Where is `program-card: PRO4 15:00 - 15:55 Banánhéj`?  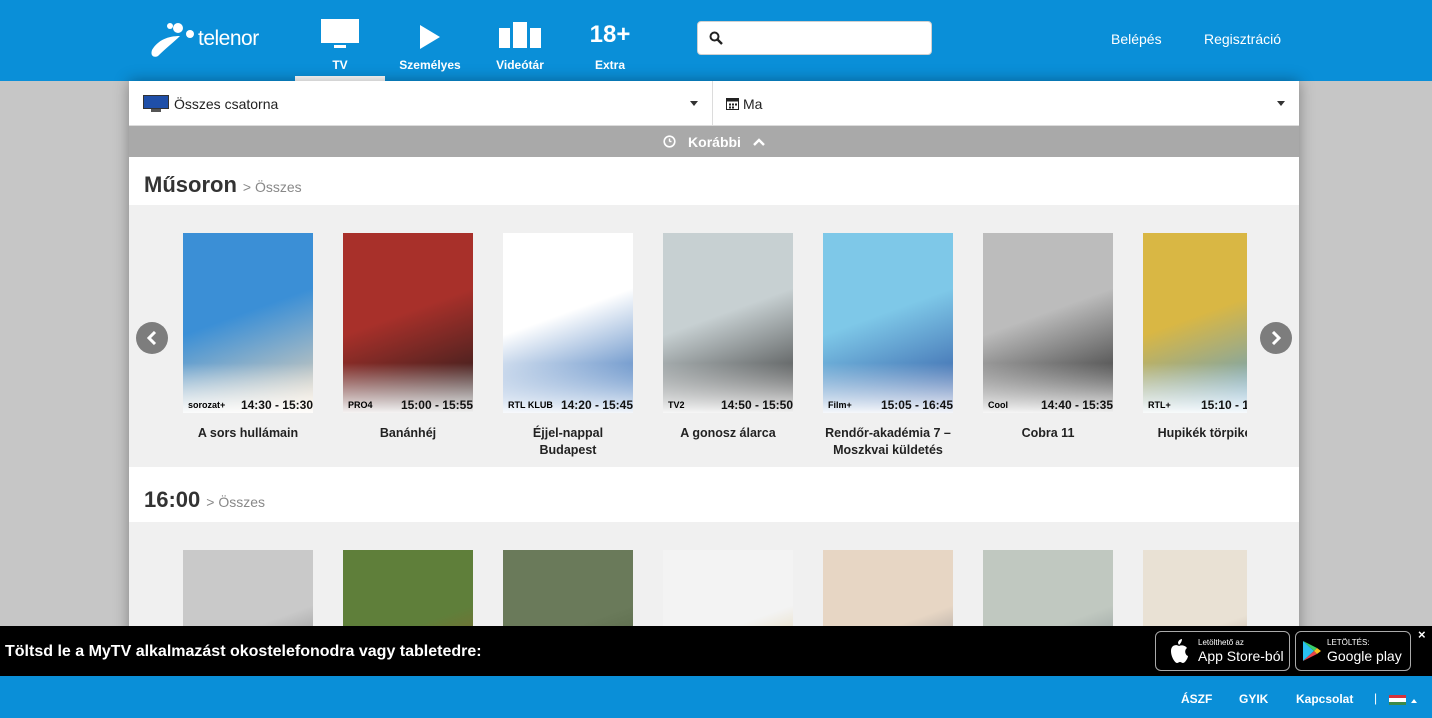
program-card: PRO4 15:00 - 15:55 Banánhéj is located at coordinates (408, 337).